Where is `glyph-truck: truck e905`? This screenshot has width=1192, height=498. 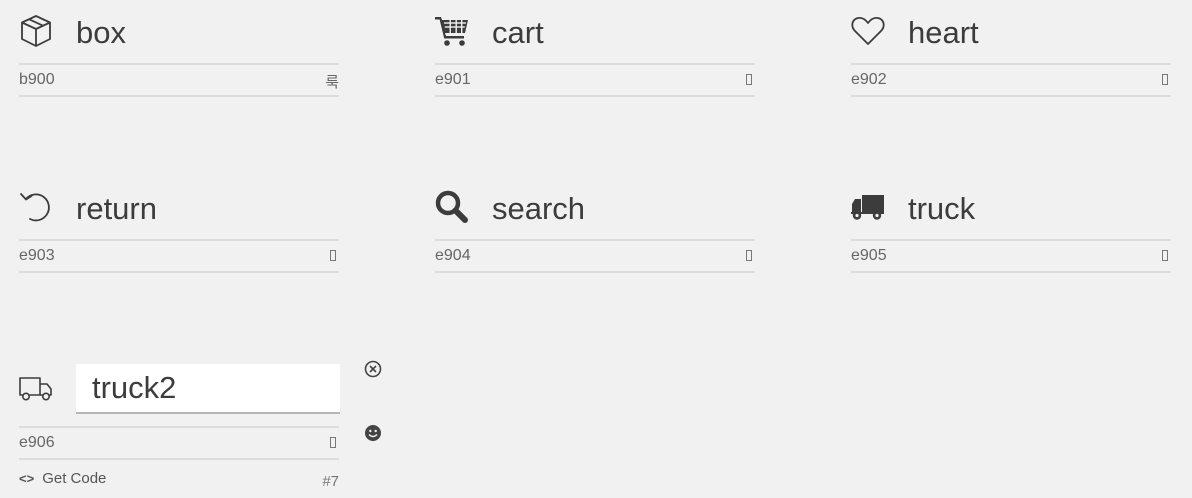 glyph-truck: truck e905 is located at coordinates (1011, 224).